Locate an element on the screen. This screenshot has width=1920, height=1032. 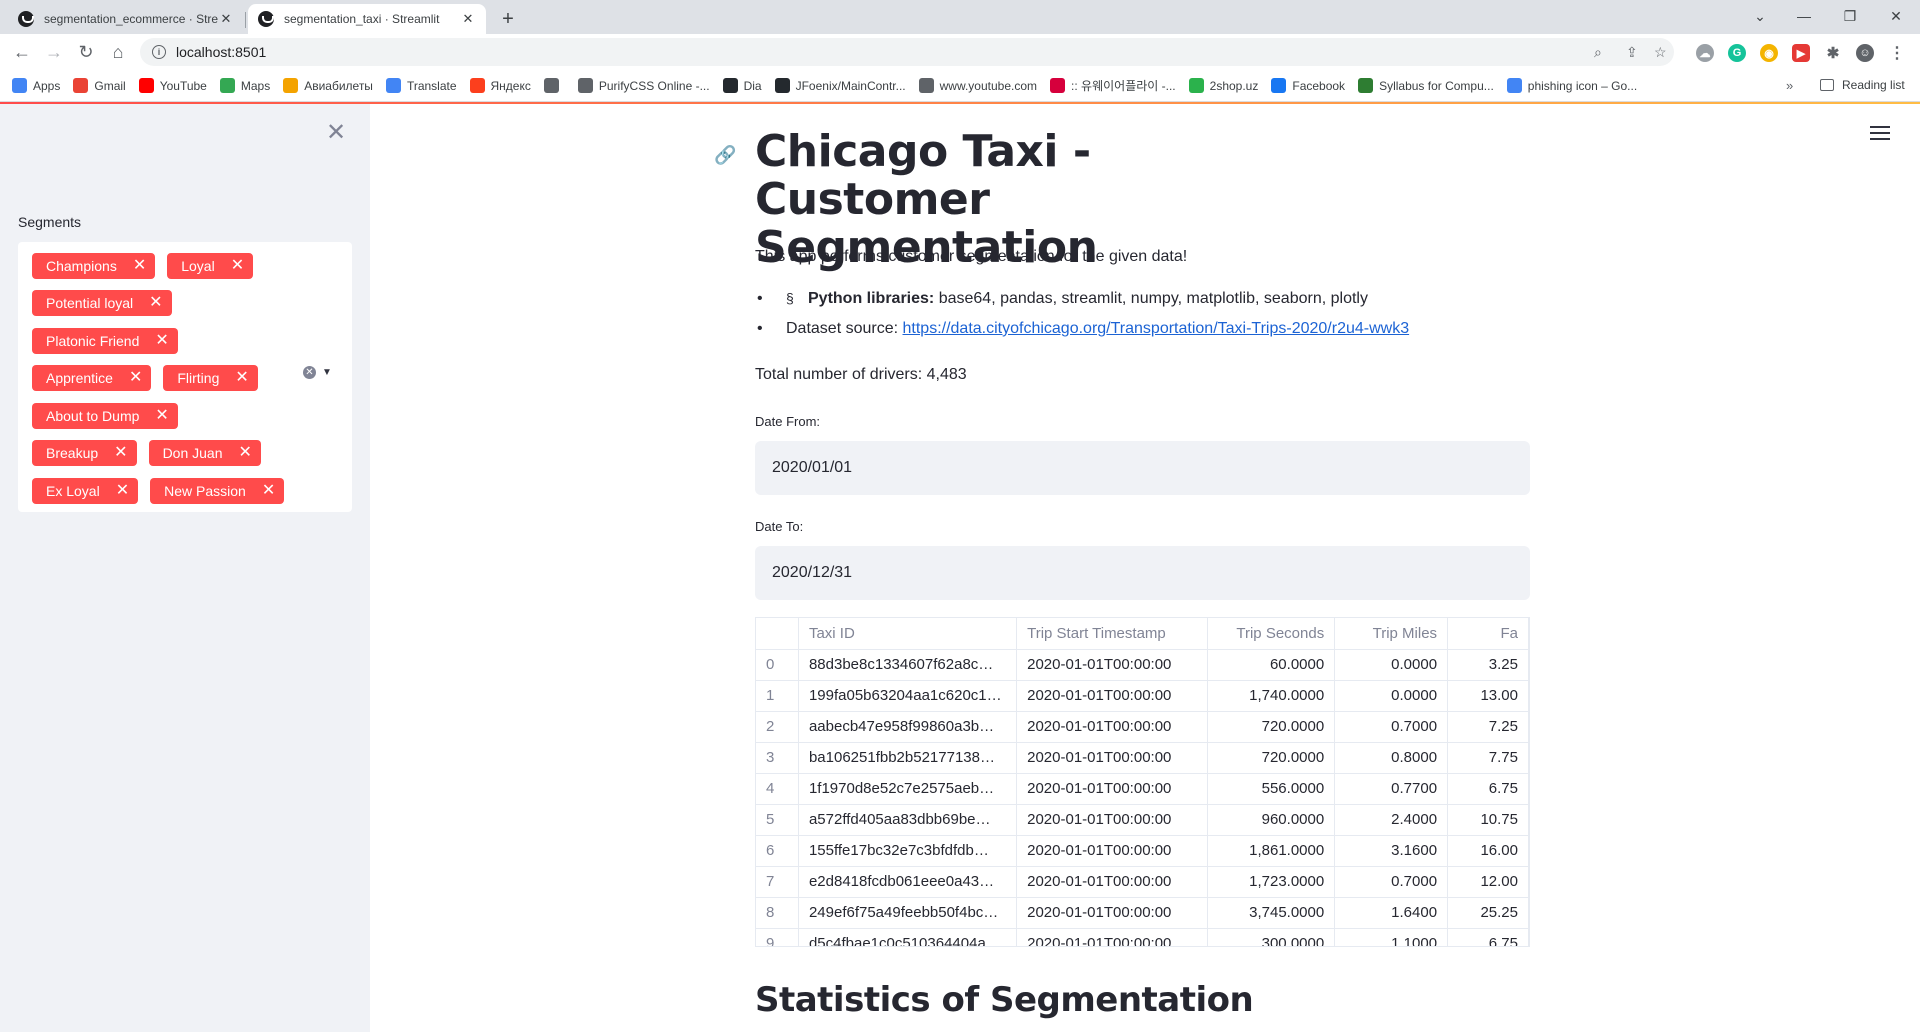
main-menu-icon is located at coordinates (1880, 135).